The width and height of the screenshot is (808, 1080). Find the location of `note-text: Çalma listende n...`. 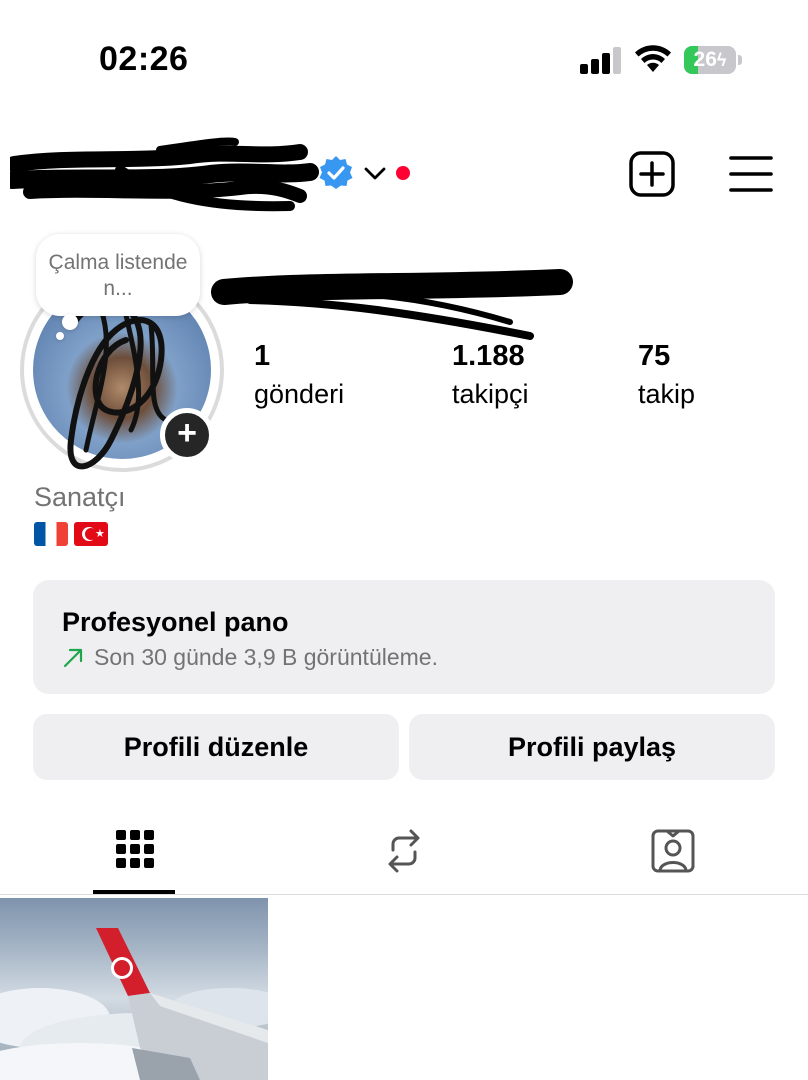

note-text: Çalma listende n... is located at coordinates (118, 275).